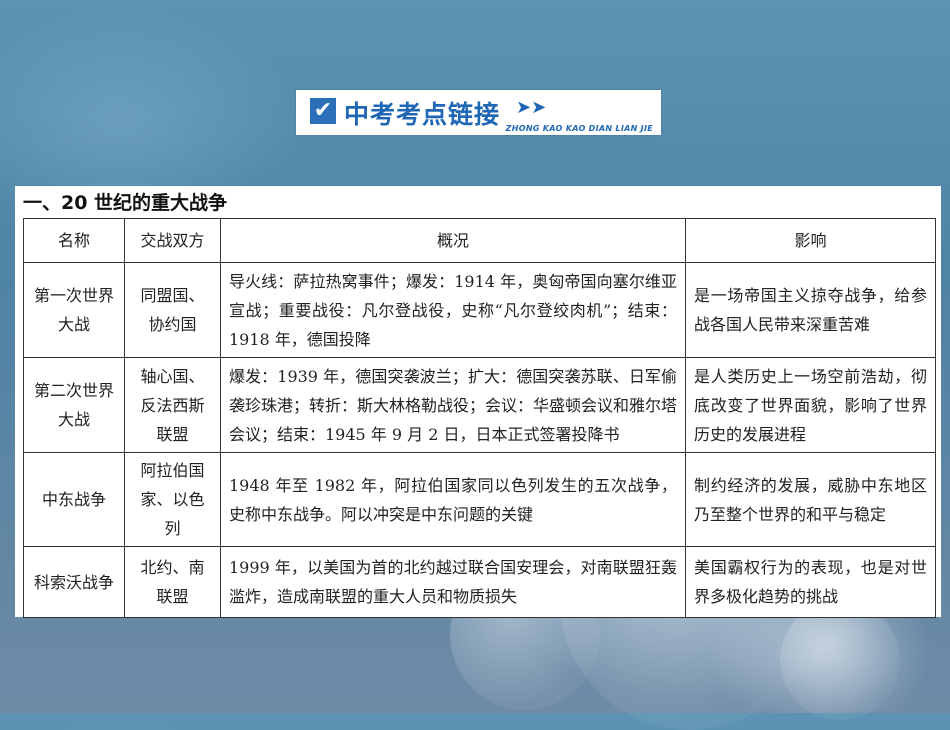  I want to click on header-impact: 影响, so click(810, 240).